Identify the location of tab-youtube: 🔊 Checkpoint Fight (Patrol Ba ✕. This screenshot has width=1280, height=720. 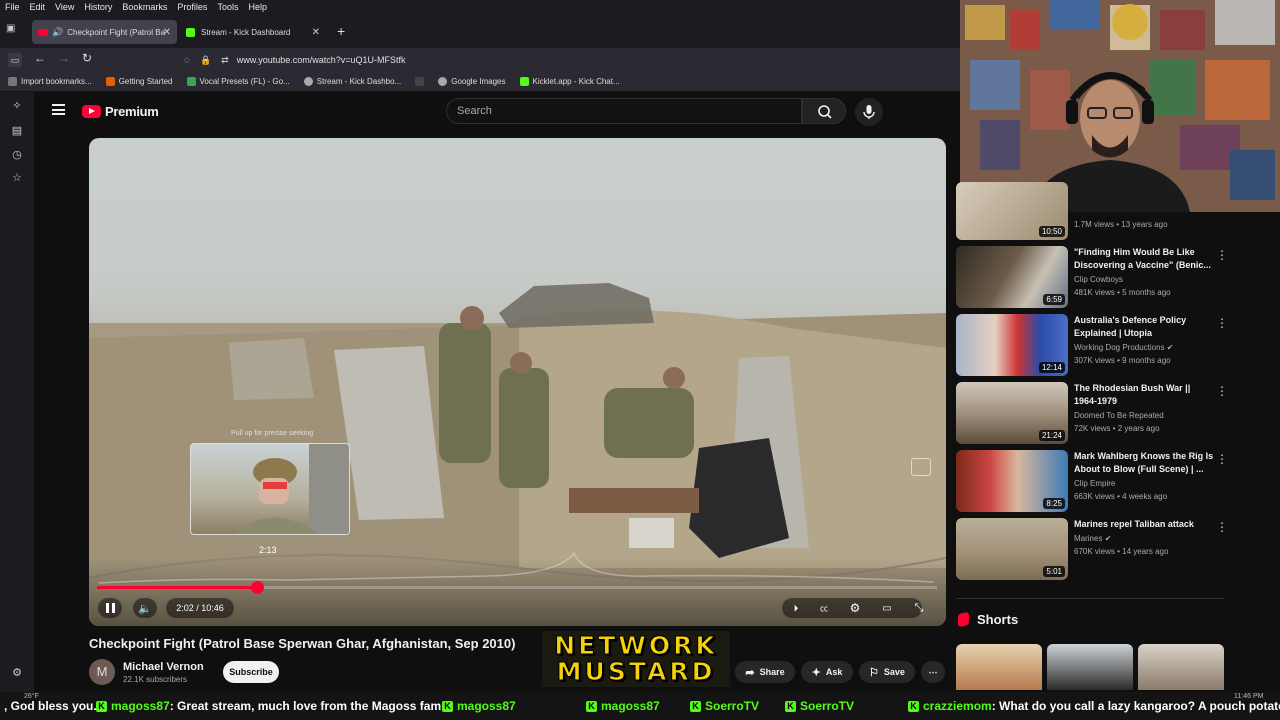
(104, 32).